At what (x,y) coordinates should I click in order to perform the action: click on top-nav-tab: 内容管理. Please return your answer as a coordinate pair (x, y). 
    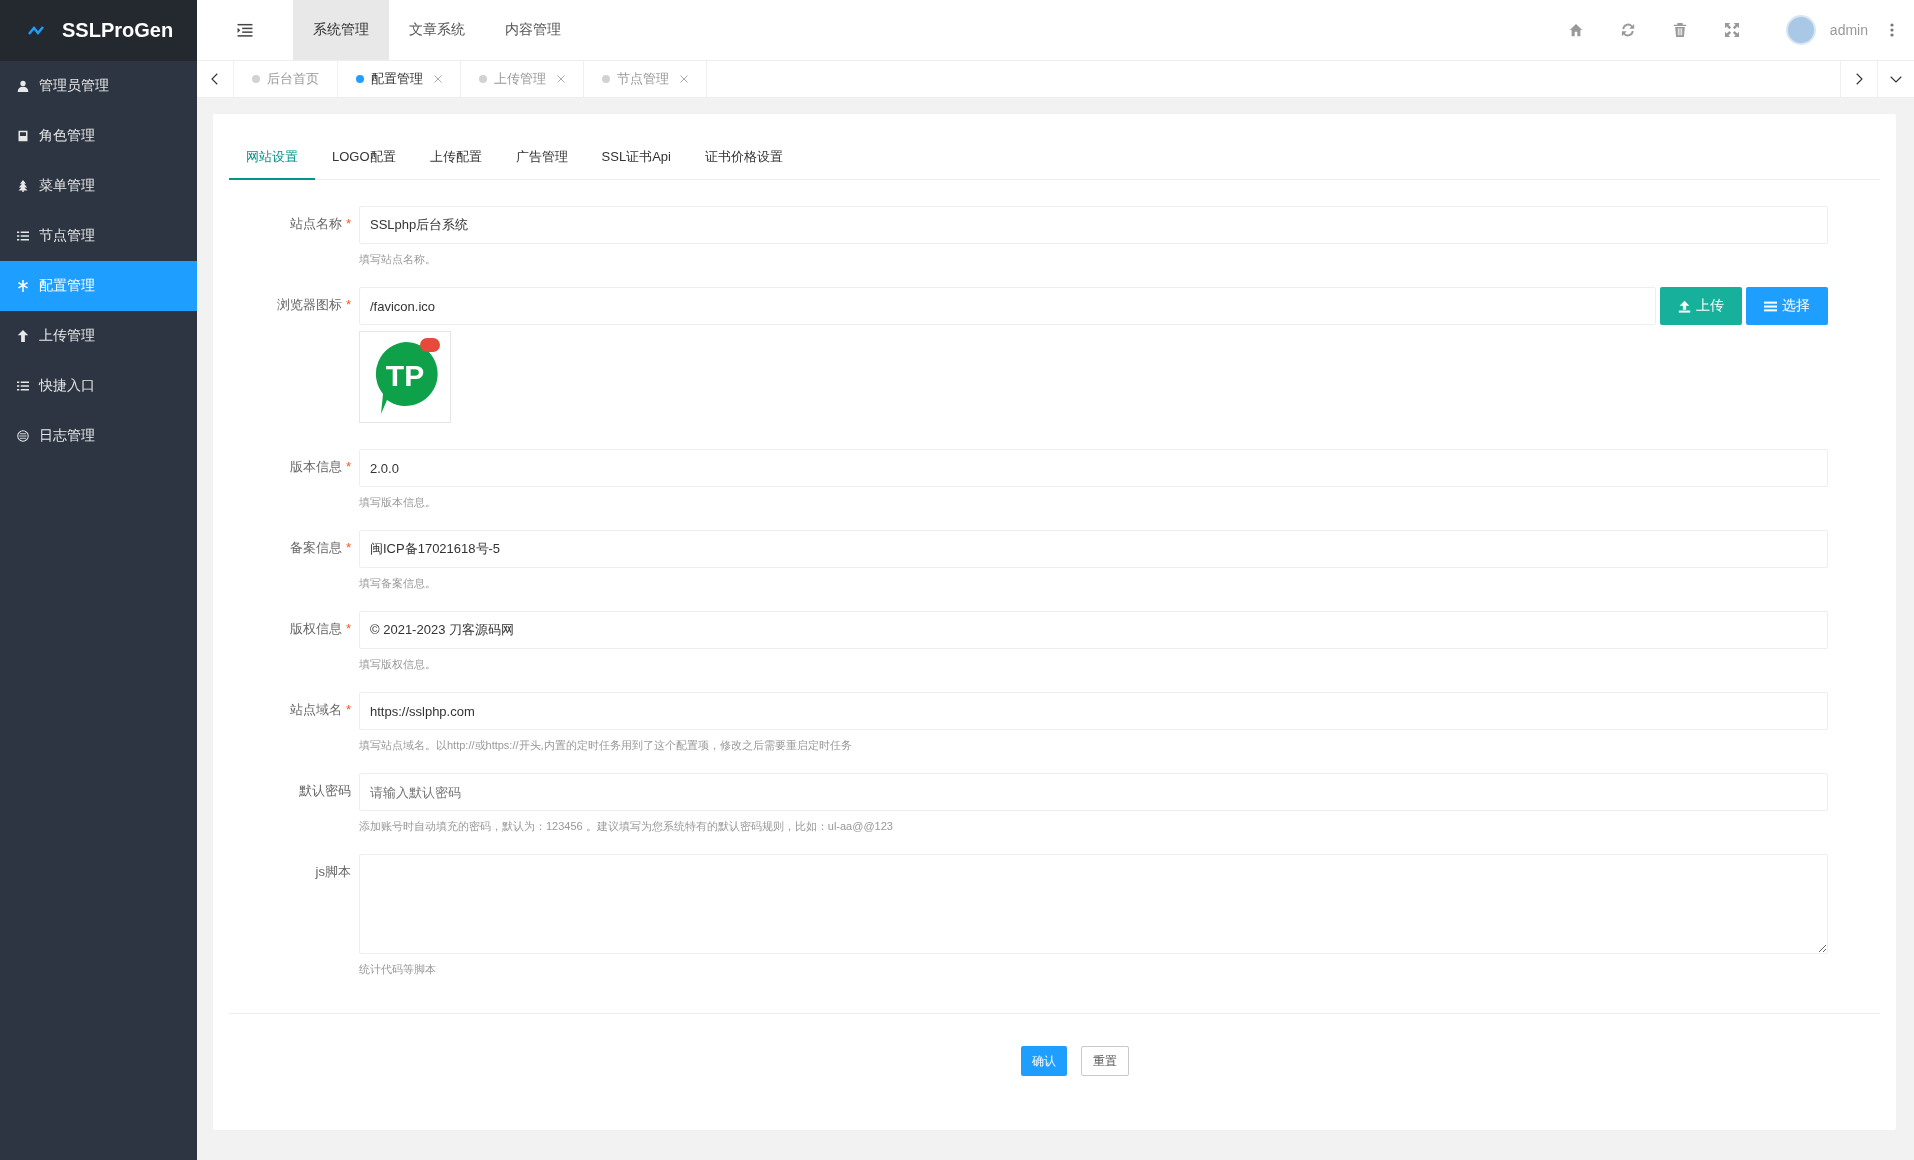
    Looking at the image, I should click on (533, 30).